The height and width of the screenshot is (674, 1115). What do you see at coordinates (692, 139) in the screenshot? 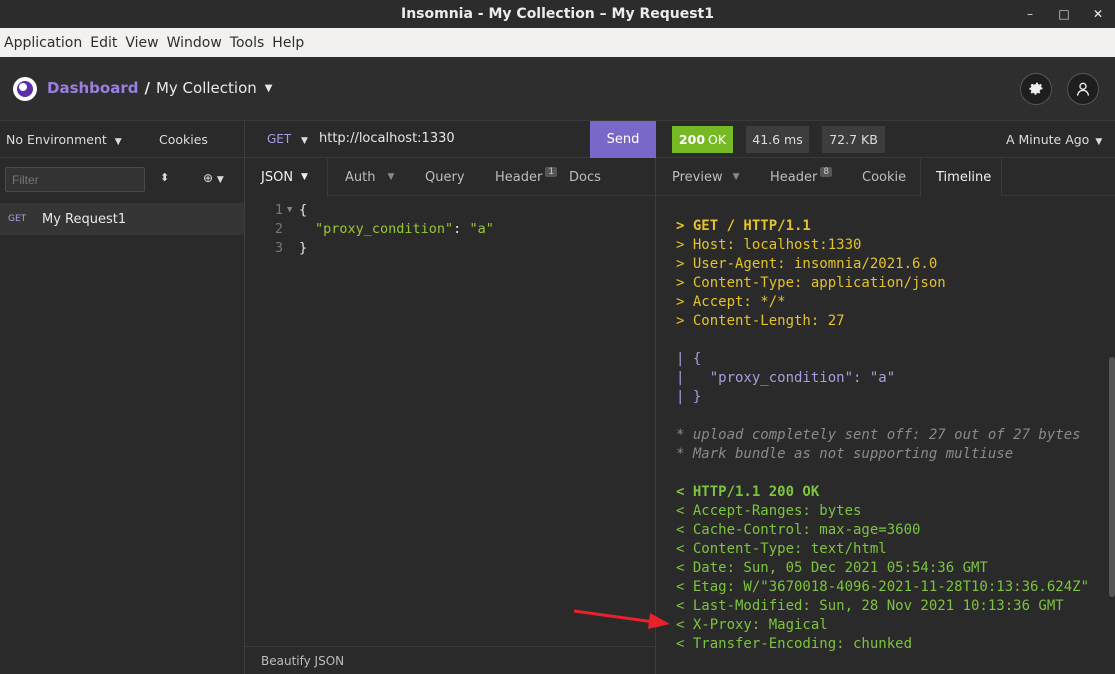
I see `status-code: 200` at bounding box center [692, 139].